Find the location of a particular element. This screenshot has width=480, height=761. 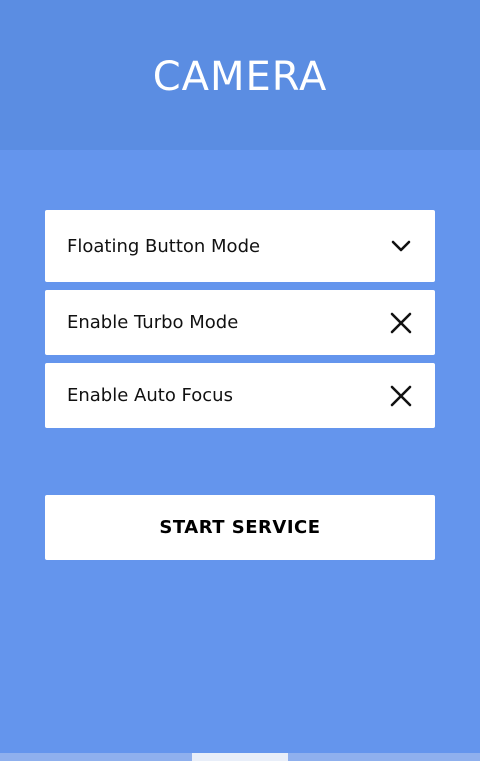

enable-auto-focus-option: Enable Auto Focus is located at coordinates (240, 395).